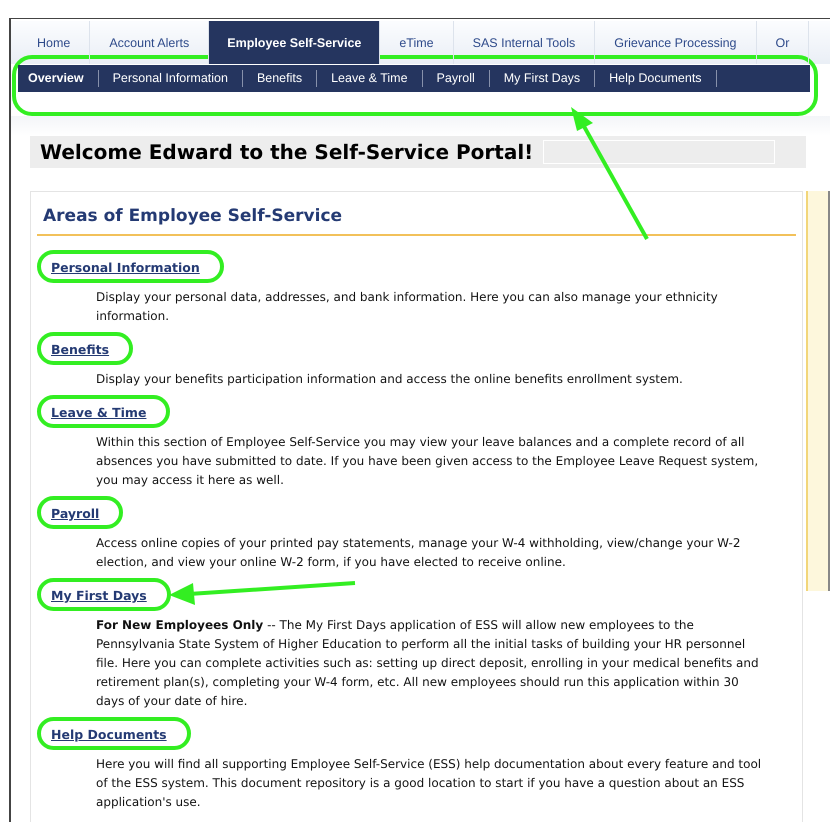 Image resolution: width=830 pixels, height=822 pixels. Describe the element at coordinates (109, 734) in the screenshot. I see `section-link: Help Documents` at that location.